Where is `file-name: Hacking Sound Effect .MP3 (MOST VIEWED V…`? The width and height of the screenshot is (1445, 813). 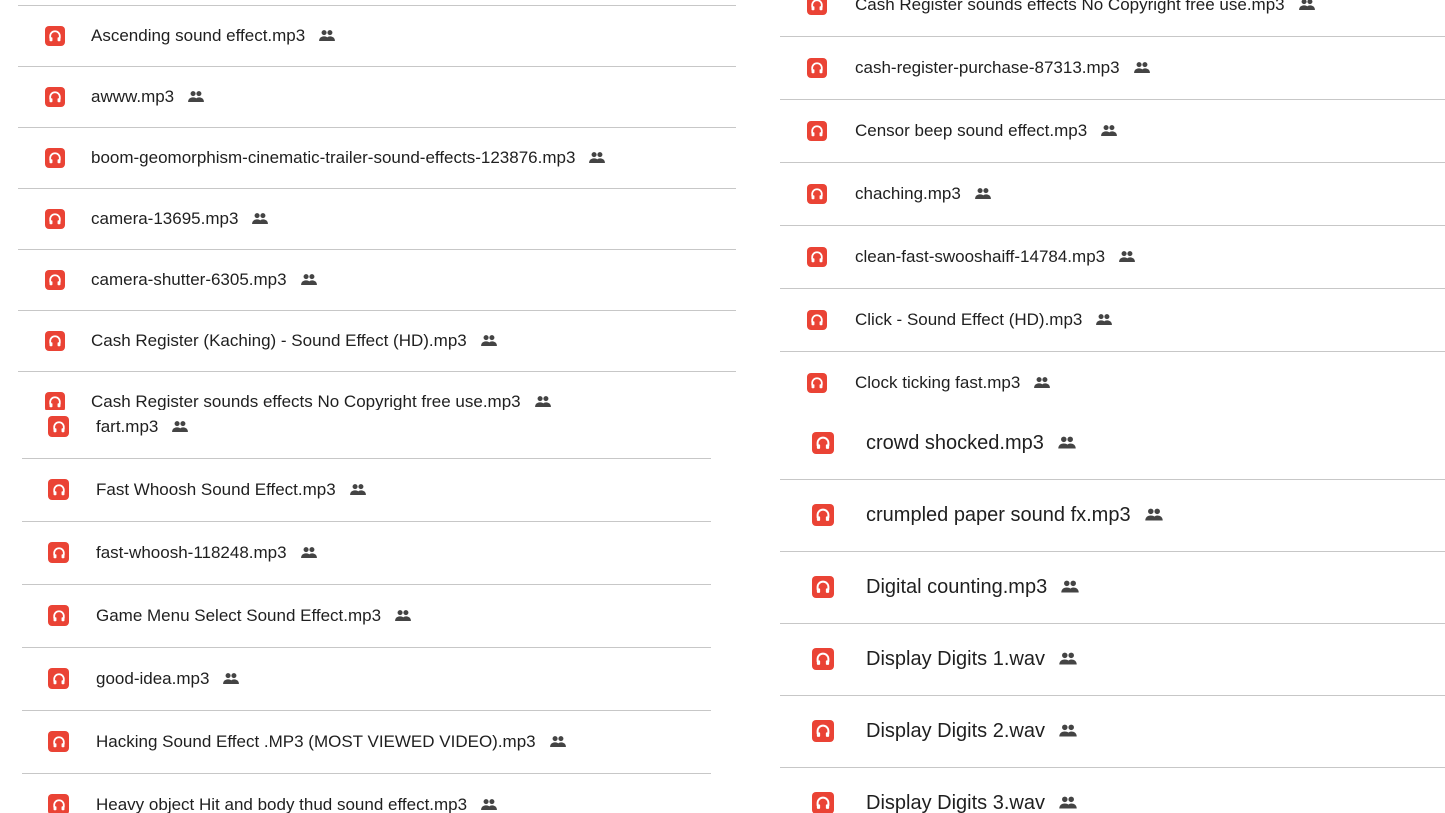 file-name: Hacking Sound Effect .MP3 (MOST VIEWED V… is located at coordinates (316, 741).